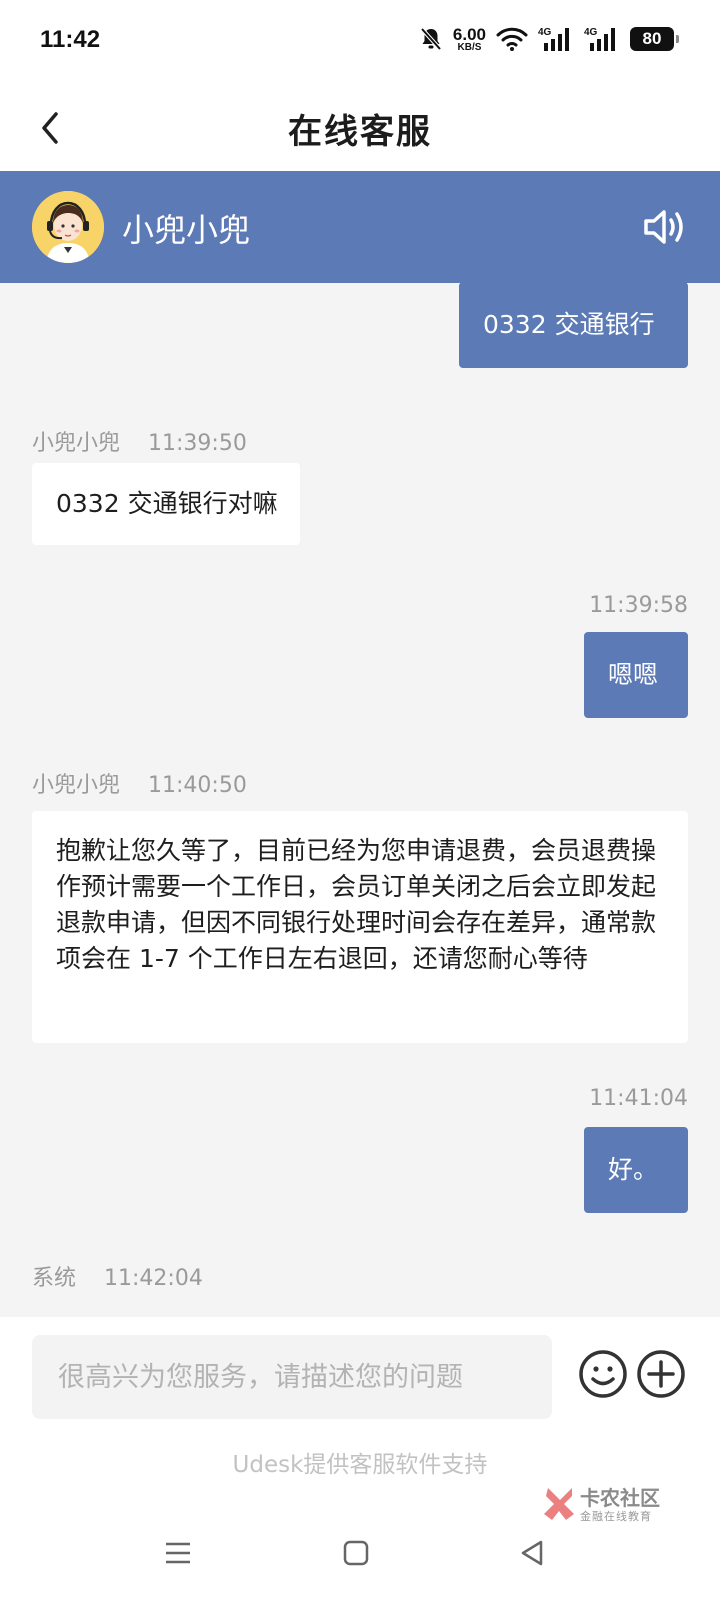 This screenshot has width=720, height=1604. I want to click on status-bar: 11:42 6.00 KB/S 4G 4G 80, so click(360, 42).